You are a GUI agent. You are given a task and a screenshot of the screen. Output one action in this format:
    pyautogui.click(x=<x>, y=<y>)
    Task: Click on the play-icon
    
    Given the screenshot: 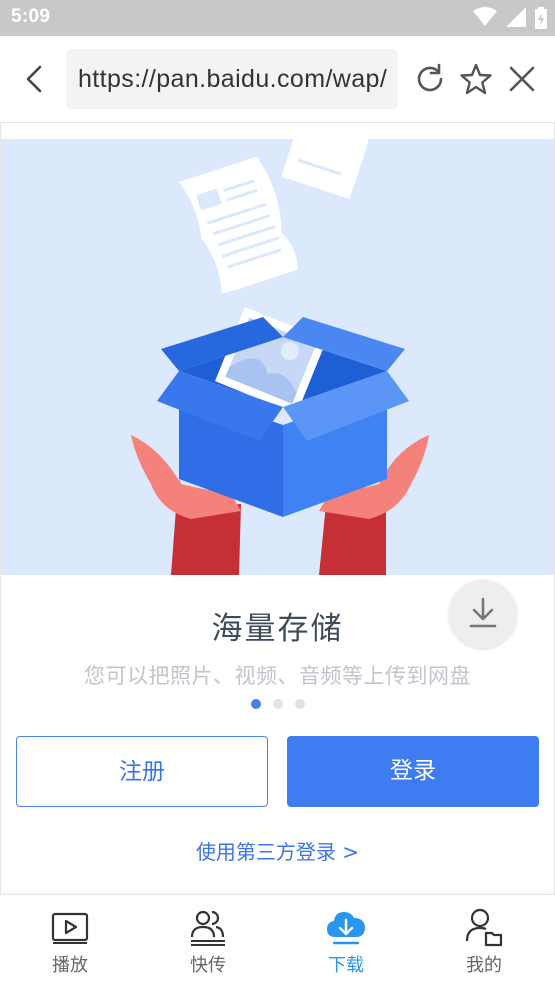 What is the action you would take?
    pyautogui.click(x=70, y=928)
    